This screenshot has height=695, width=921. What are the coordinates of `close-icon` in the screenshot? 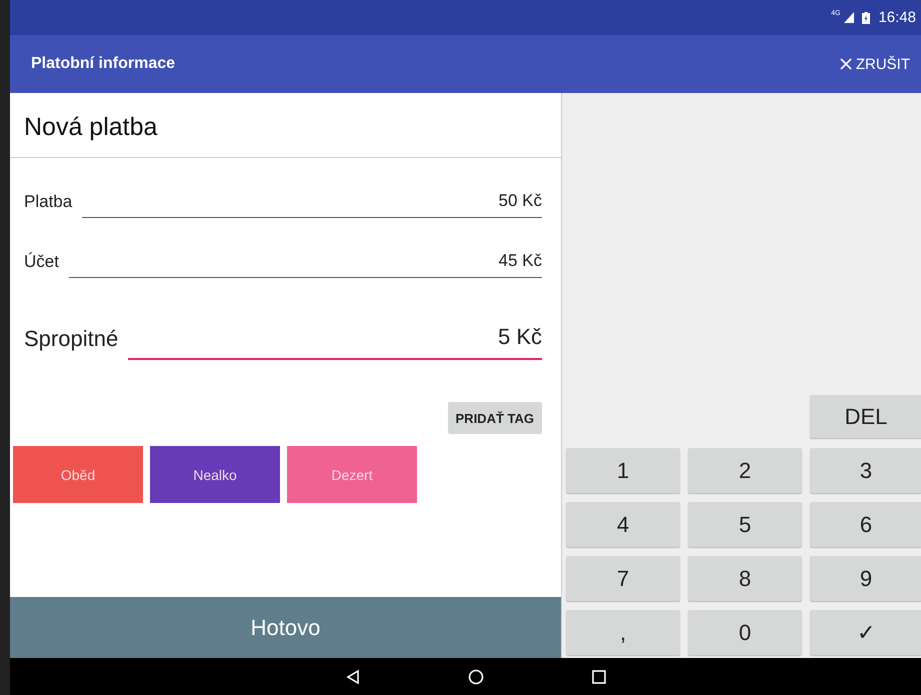 It's located at (846, 64).